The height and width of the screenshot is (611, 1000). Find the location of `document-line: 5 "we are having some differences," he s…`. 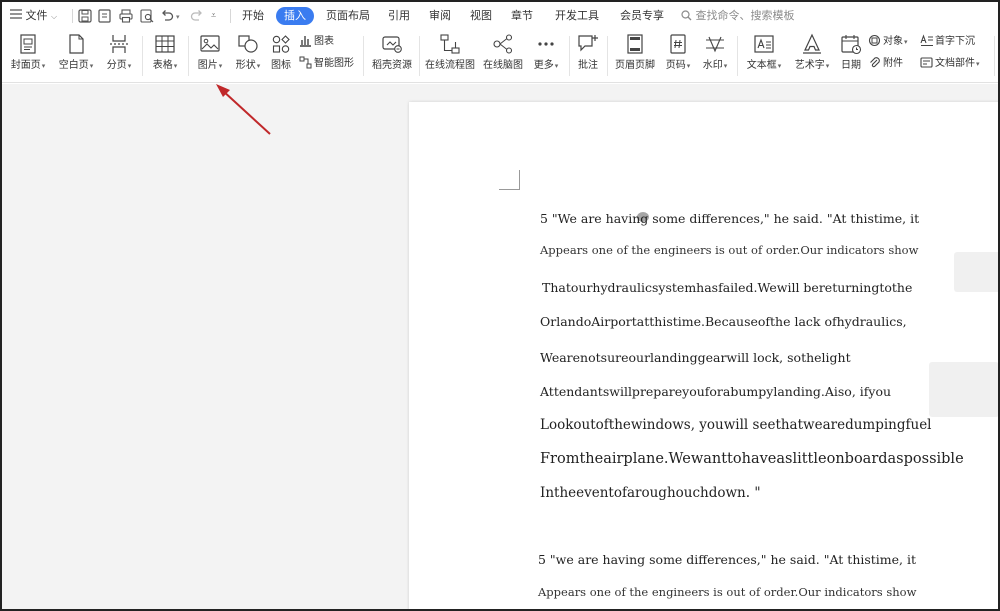

document-line: 5 "we are having some differences," he s… is located at coordinates (727, 559).